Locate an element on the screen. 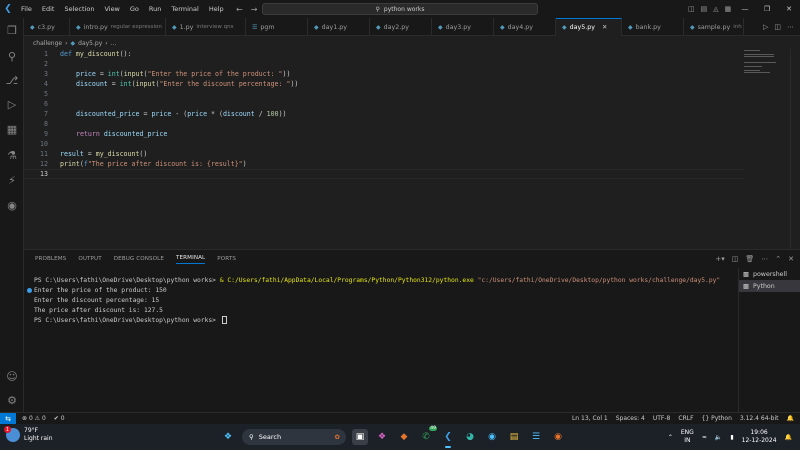 This screenshot has width=800, height=450. terminal-line: Enter the price of the product: 150 is located at coordinates (379, 290).